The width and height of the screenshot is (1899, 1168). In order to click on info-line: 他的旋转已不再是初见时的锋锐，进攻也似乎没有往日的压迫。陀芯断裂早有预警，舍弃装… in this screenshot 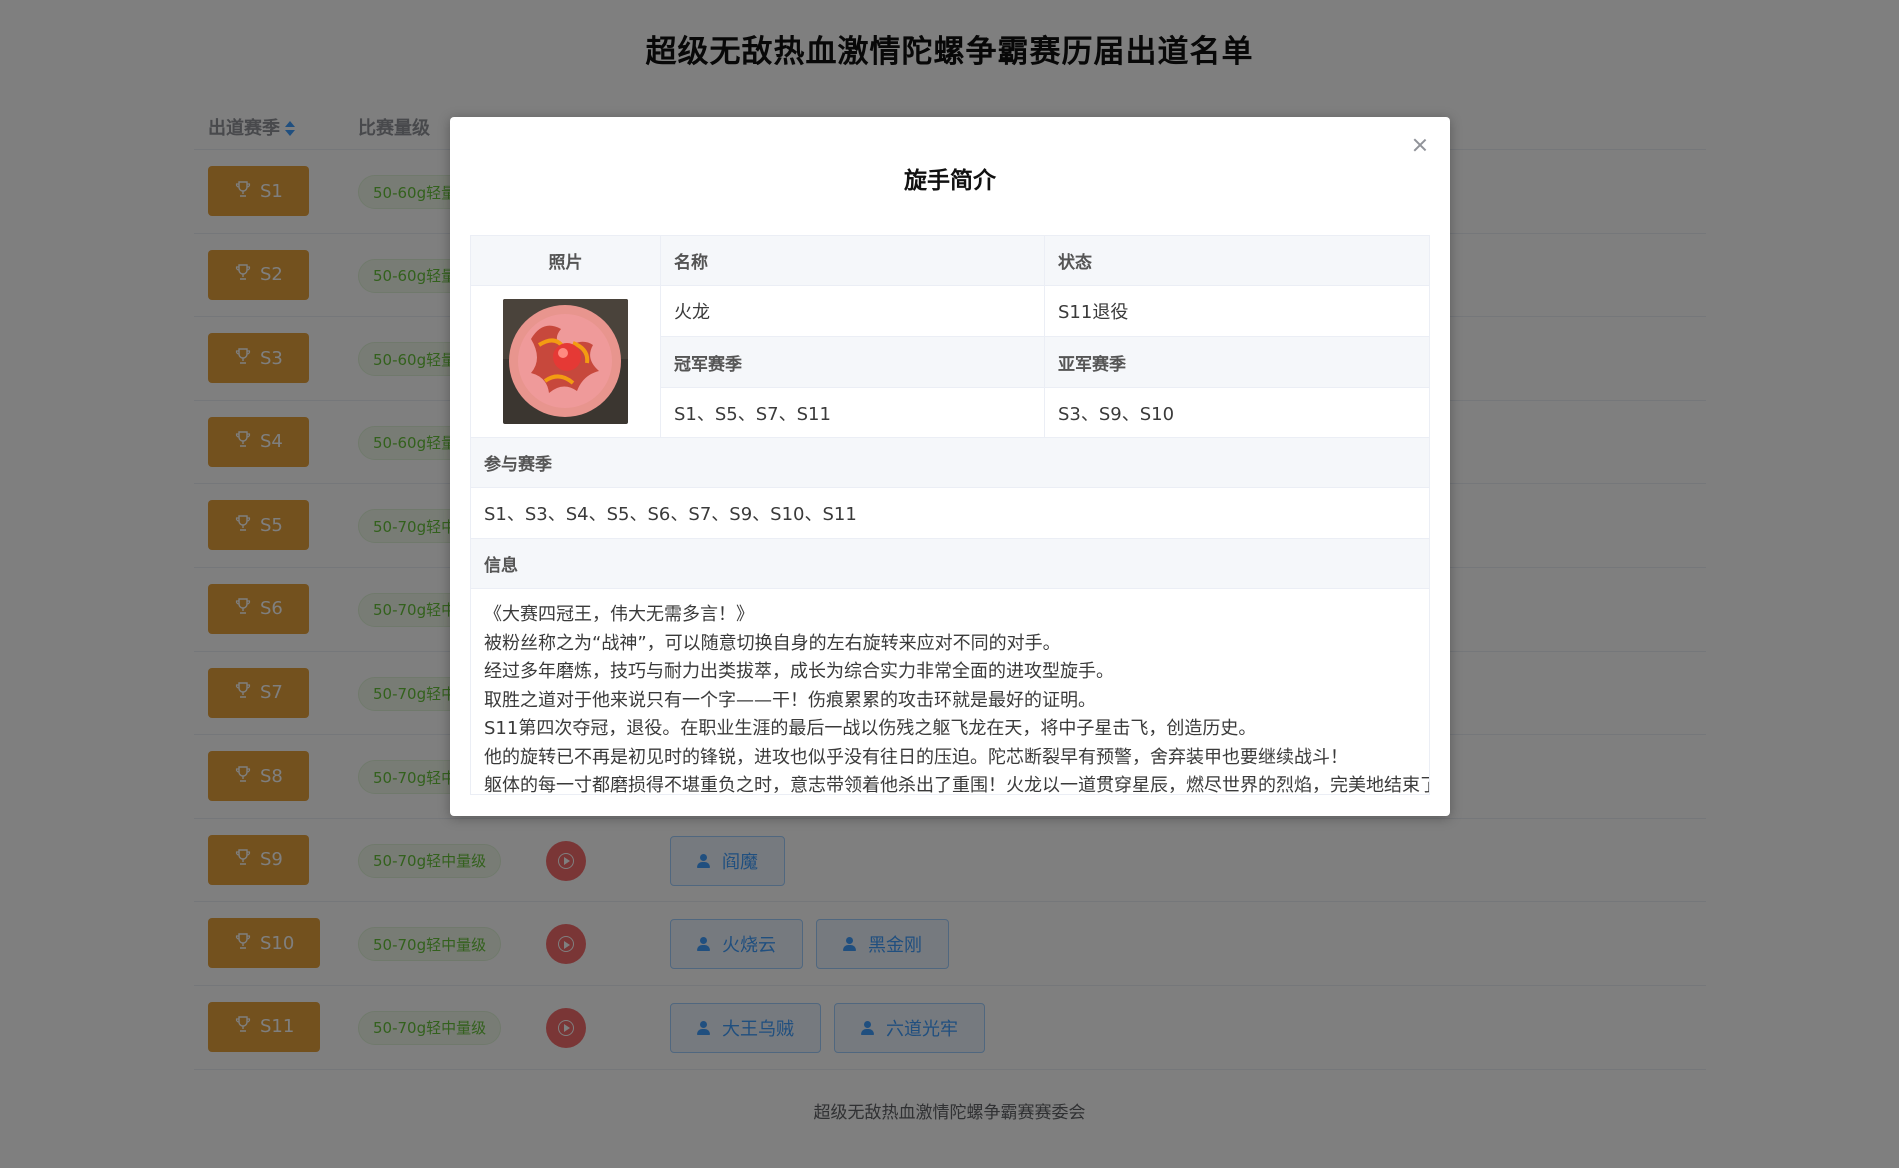, I will do `click(916, 757)`.